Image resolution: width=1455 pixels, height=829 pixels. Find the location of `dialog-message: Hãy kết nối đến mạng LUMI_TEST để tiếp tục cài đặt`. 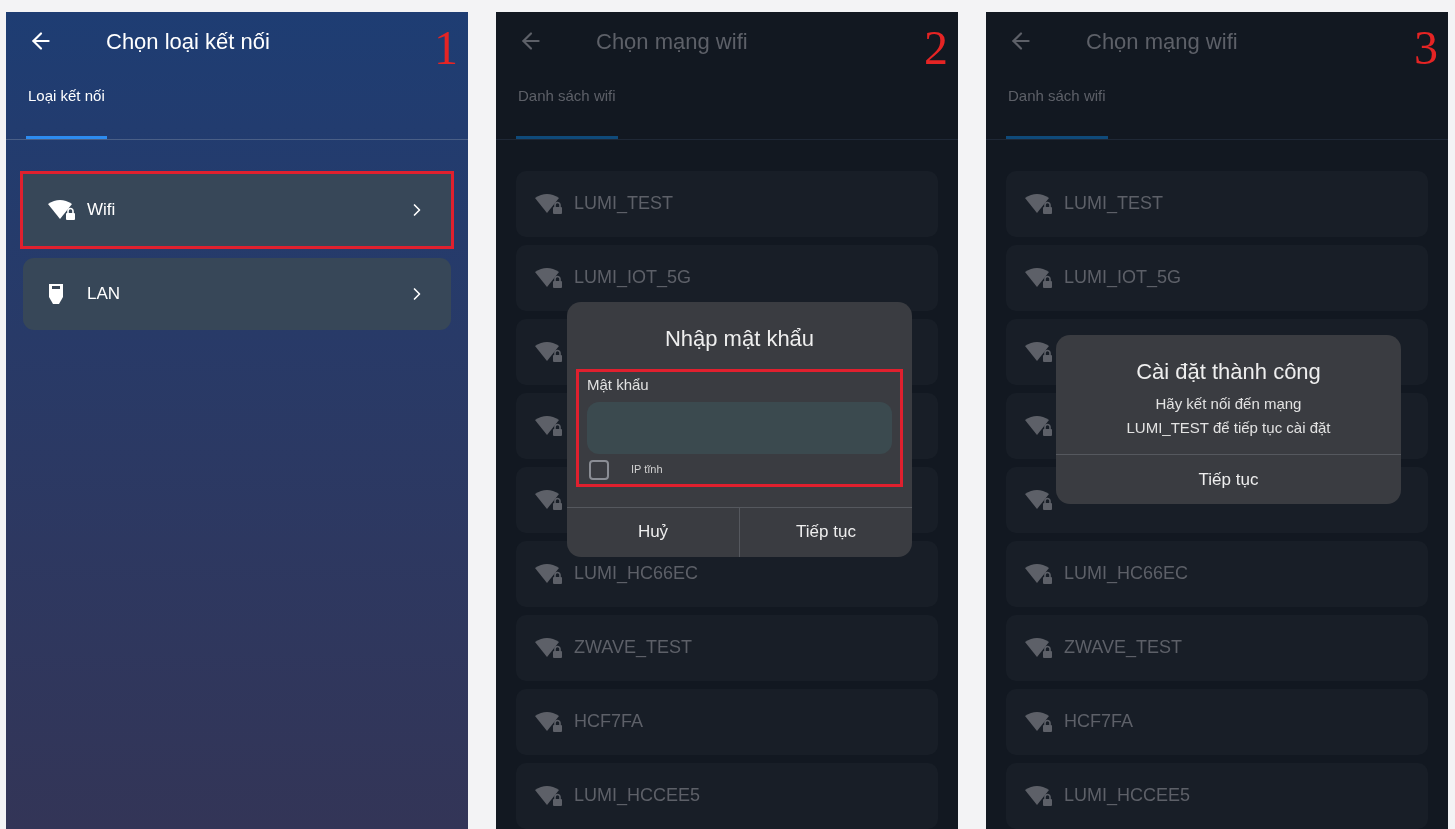

dialog-message: Hãy kết nối đến mạng LUMI_TEST để tiếp tục cài đặt is located at coordinates (1228, 416).